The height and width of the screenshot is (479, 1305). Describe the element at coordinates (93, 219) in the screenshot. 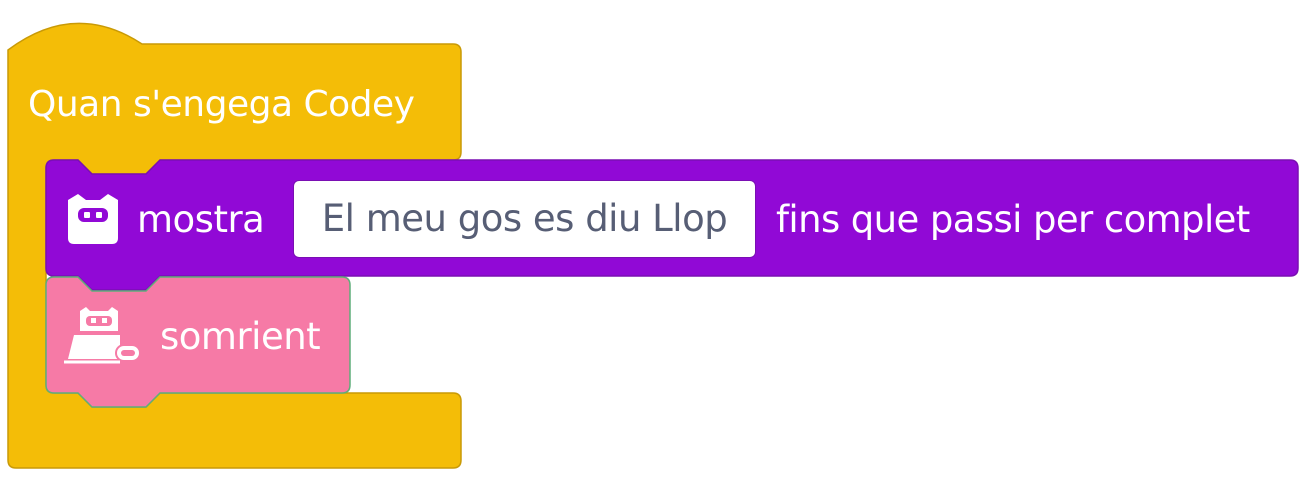

I see `codey-face-icon` at that location.